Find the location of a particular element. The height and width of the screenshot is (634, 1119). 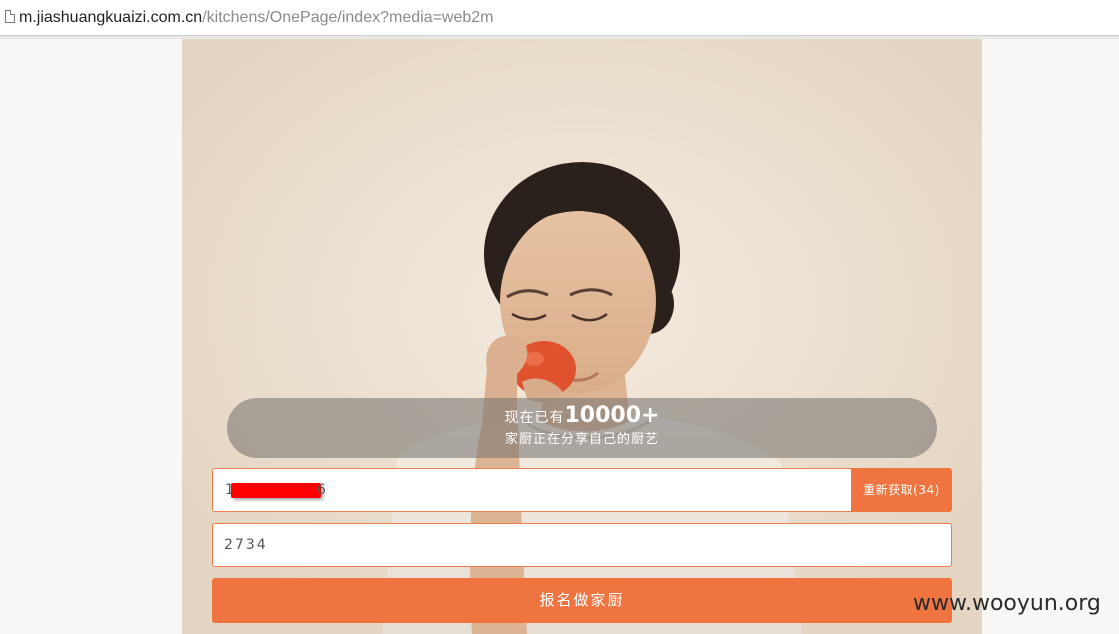

phone-row: 1 6 重新获取(34) is located at coordinates (582, 490).